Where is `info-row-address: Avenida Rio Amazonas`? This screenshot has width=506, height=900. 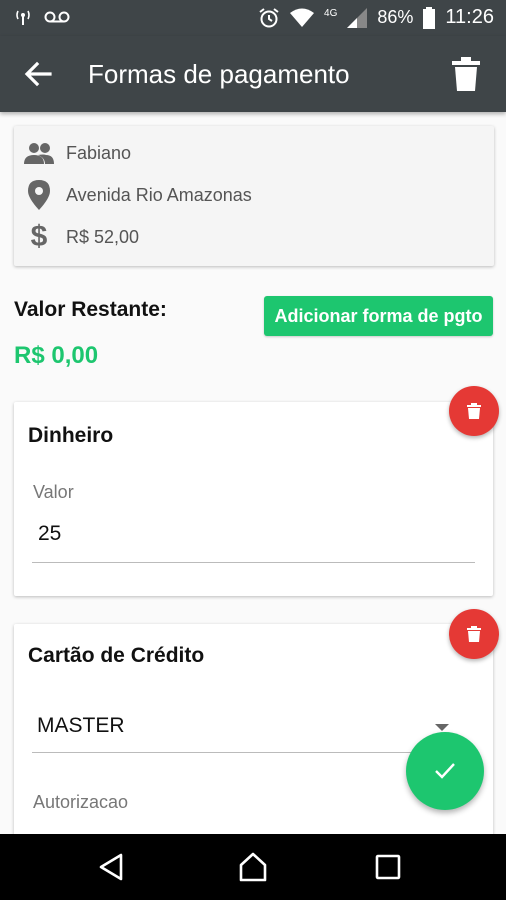 info-row-address: Avenida Rio Amazonas is located at coordinates (138, 195).